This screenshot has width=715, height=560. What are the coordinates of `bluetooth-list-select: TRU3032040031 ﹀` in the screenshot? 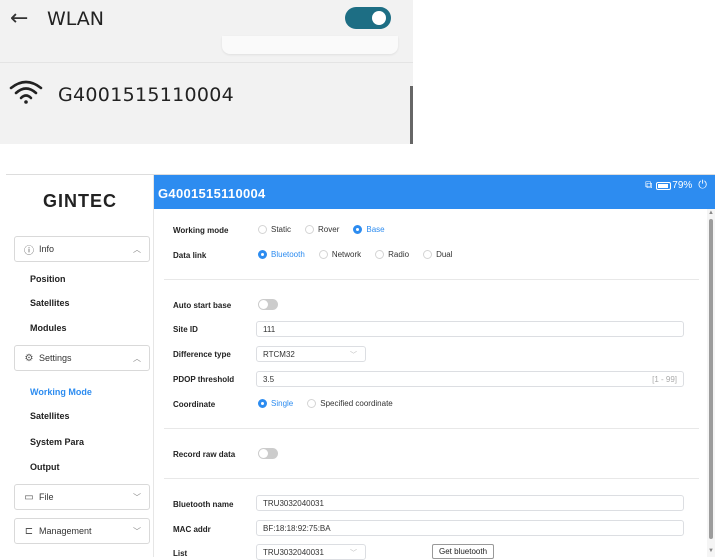 It's located at (311, 552).